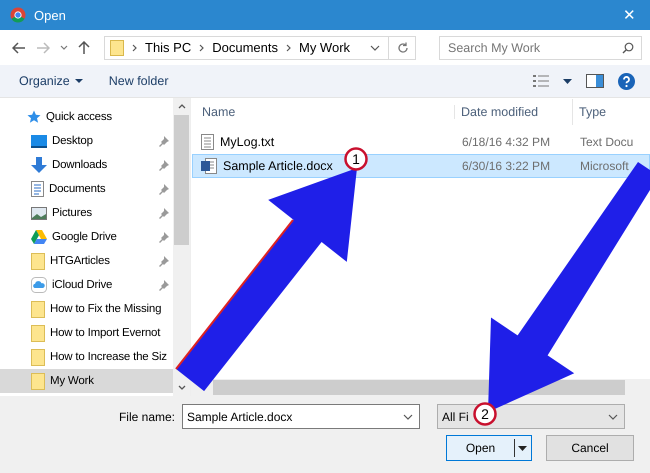 The width and height of the screenshot is (650, 473). Describe the element at coordinates (138, 81) in the screenshot. I see `new-folder-button: New folder` at that location.